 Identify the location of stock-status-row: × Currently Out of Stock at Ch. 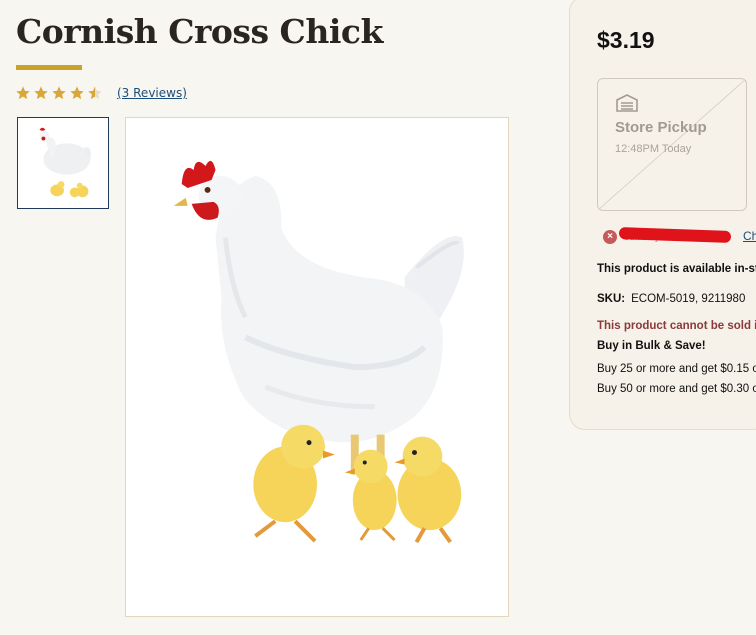
(679, 237).